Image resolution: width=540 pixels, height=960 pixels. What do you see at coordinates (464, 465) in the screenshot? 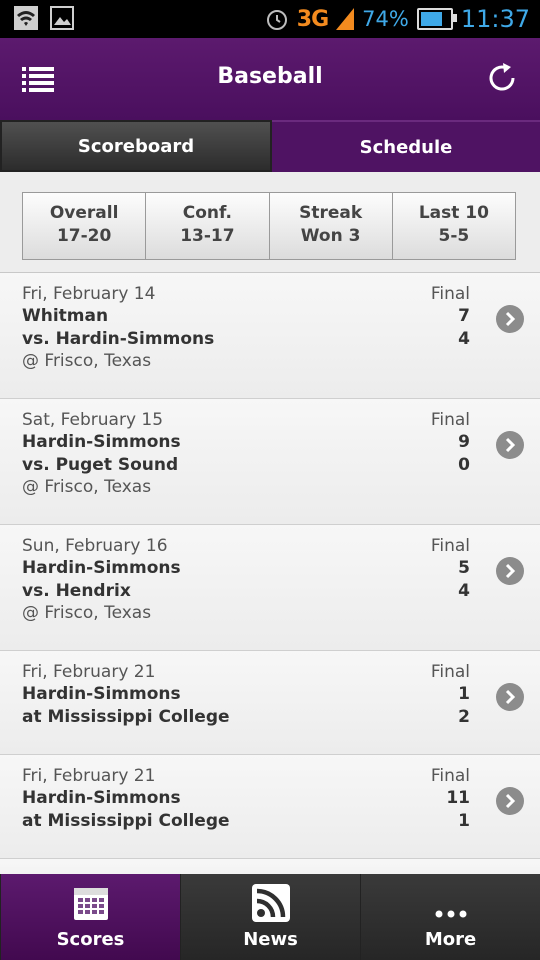
I see `game-score2: 0` at bounding box center [464, 465].